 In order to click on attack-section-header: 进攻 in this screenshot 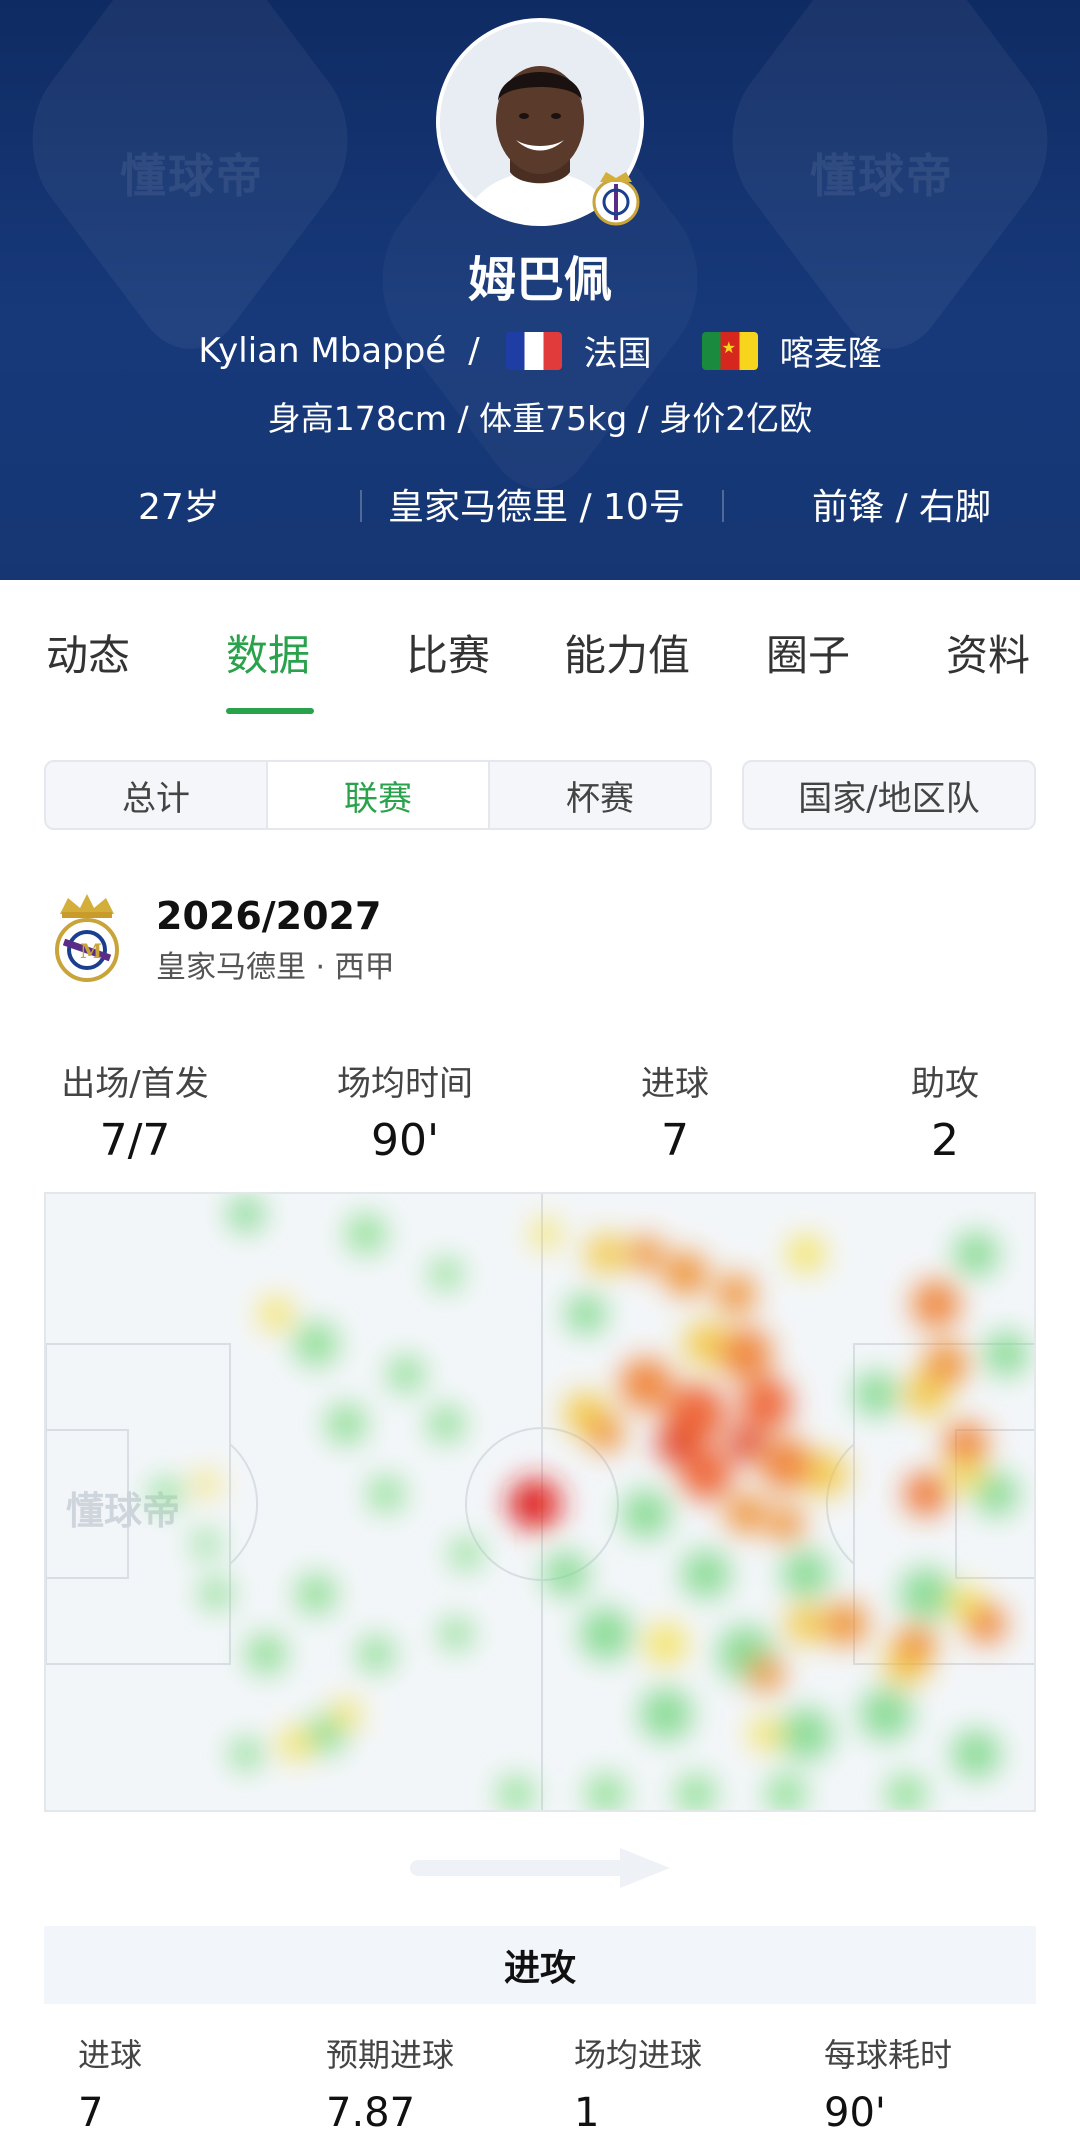, I will do `click(540, 1965)`.